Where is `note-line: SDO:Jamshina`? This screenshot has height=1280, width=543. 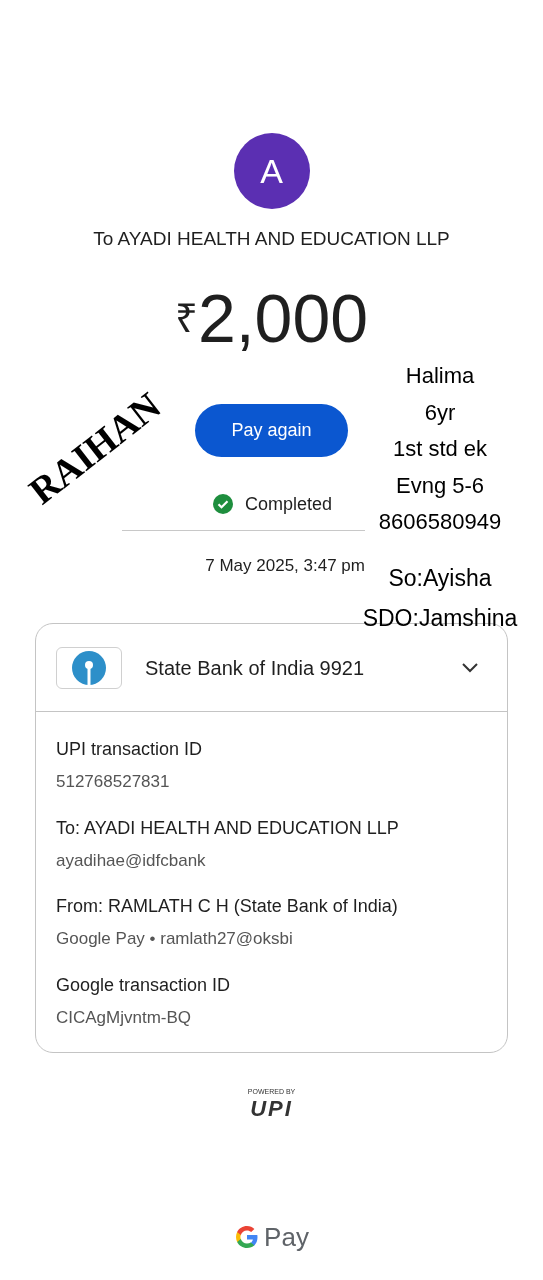
note-line: SDO:Jamshina is located at coordinates (440, 618).